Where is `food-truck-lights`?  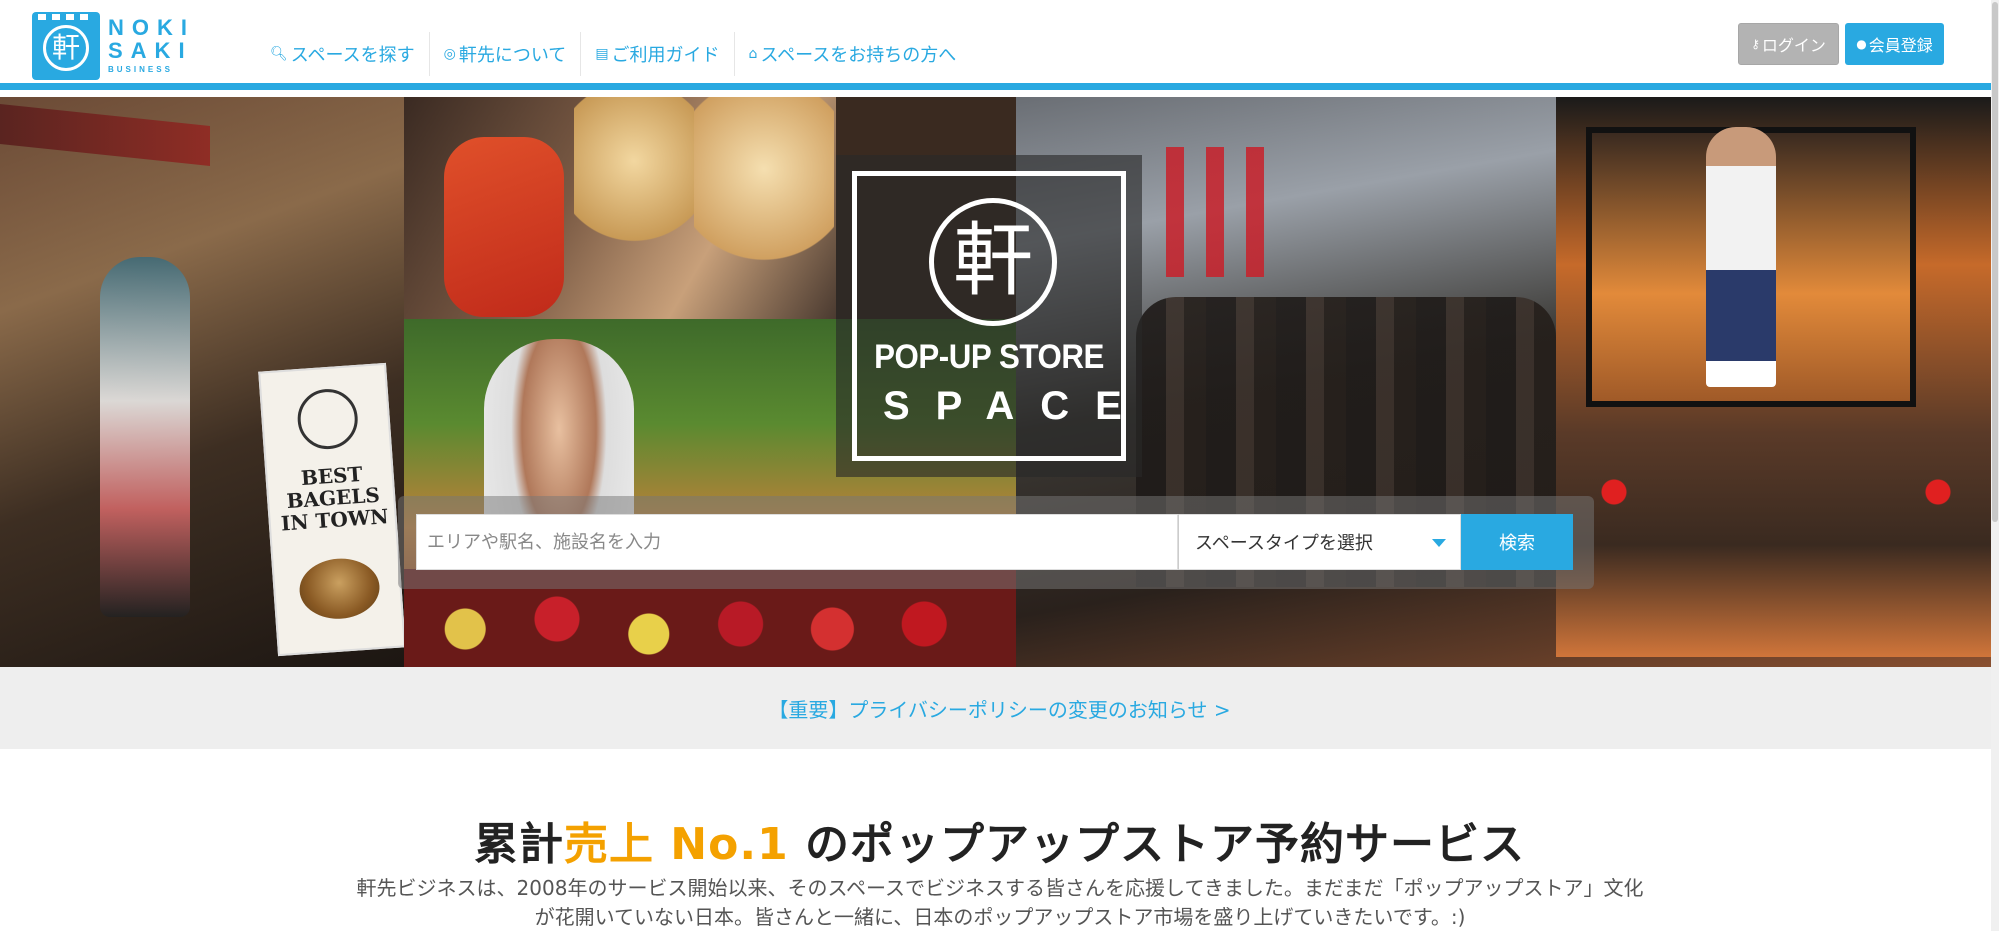 food-truck-lights is located at coordinates (1776, 492).